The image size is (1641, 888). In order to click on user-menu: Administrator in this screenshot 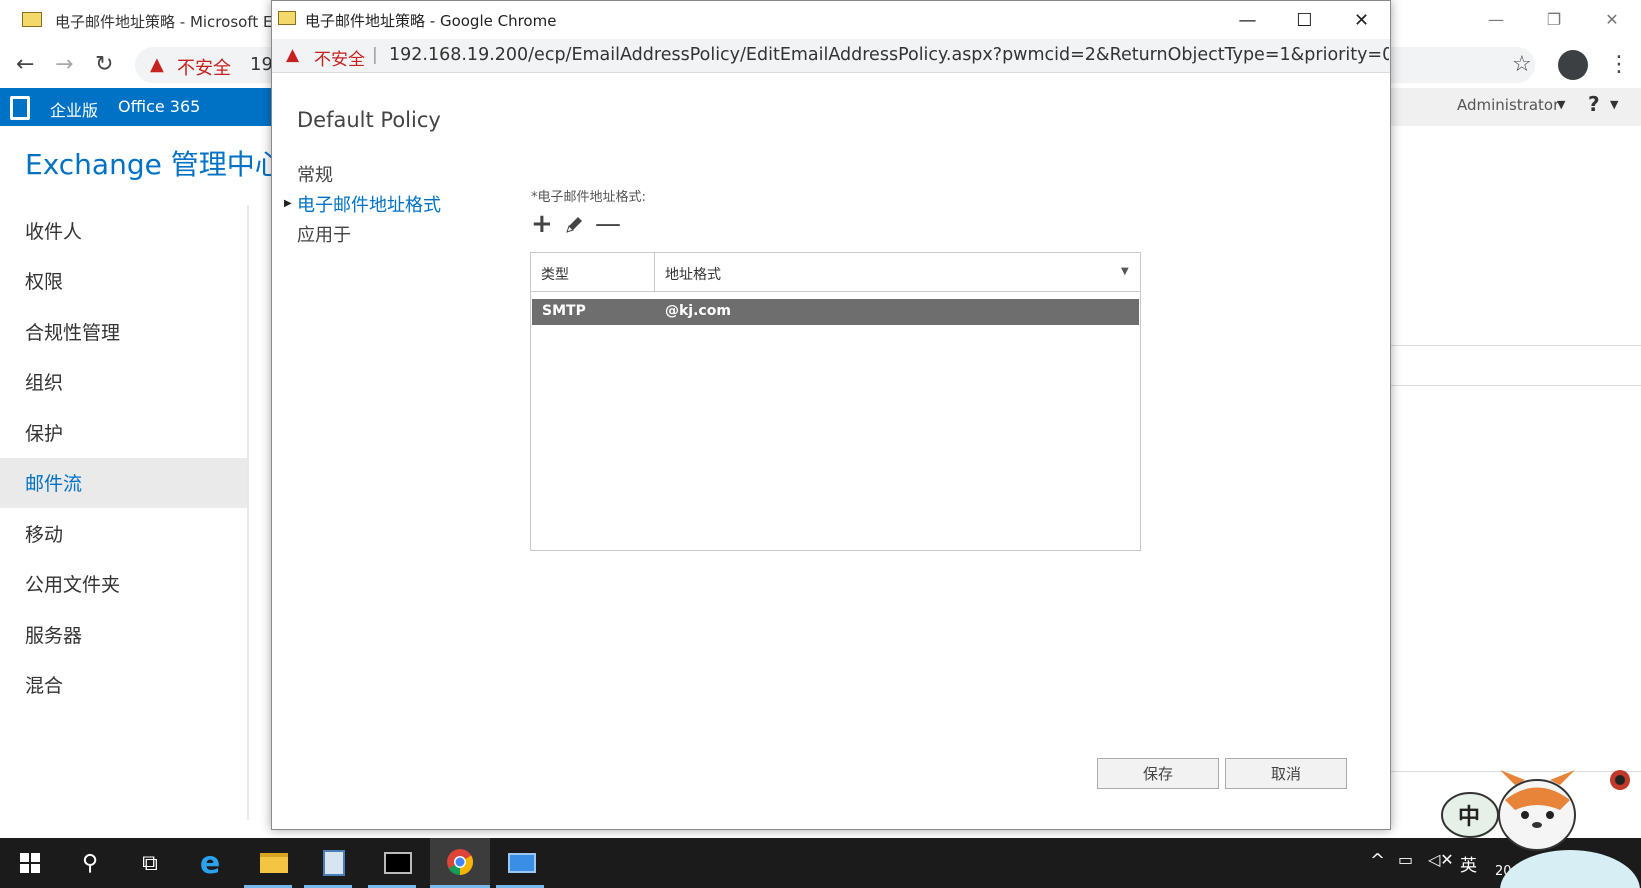, I will do `click(1508, 105)`.